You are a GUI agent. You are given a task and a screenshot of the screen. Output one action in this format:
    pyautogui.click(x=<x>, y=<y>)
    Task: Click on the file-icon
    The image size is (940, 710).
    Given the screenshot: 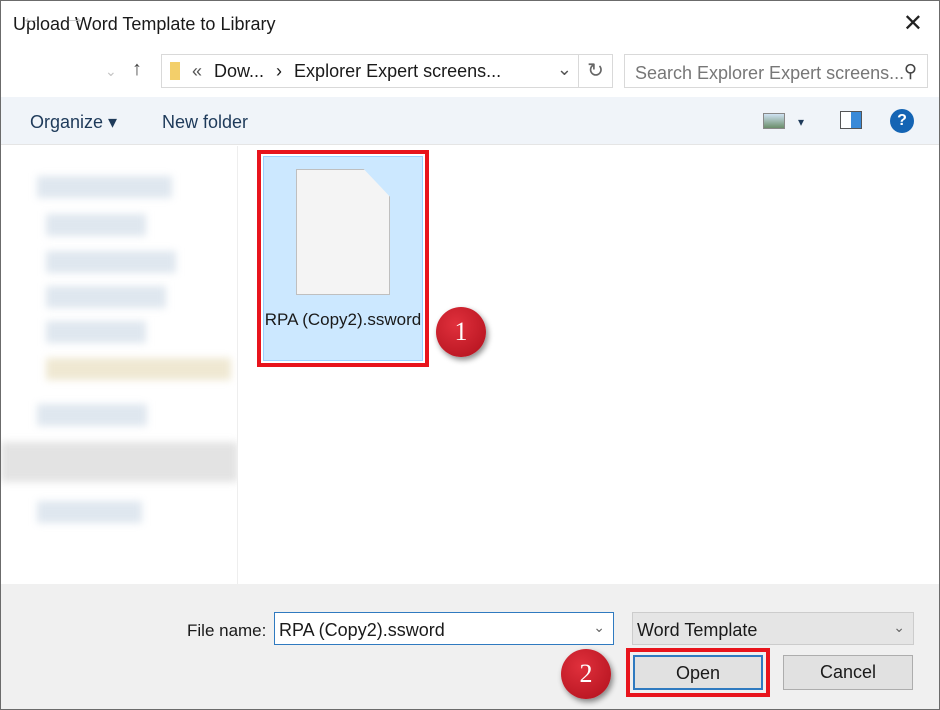 What is the action you would take?
    pyautogui.click(x=343, y=232)
    